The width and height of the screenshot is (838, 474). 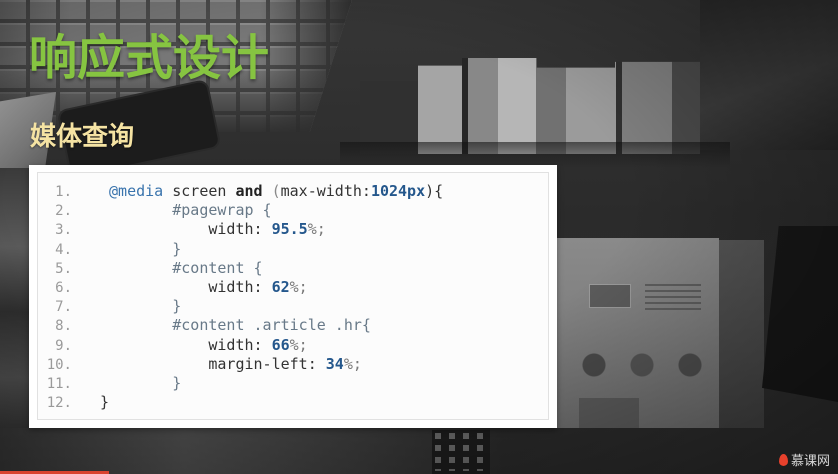 I want to click on line-number: 12., so click(x=59, y=403).